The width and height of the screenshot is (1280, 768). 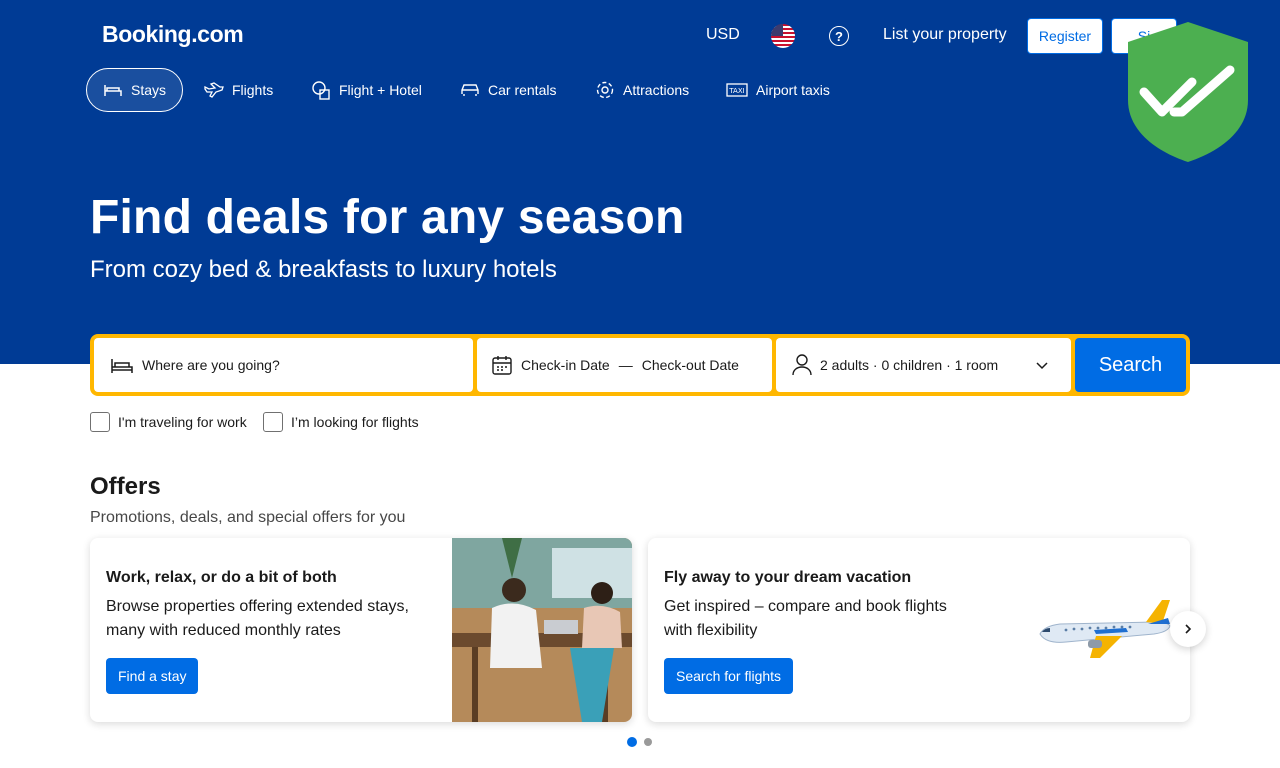 I want to click on date-picker-field: Check-in Date — Check-out Date, so click(x=624, y=365).